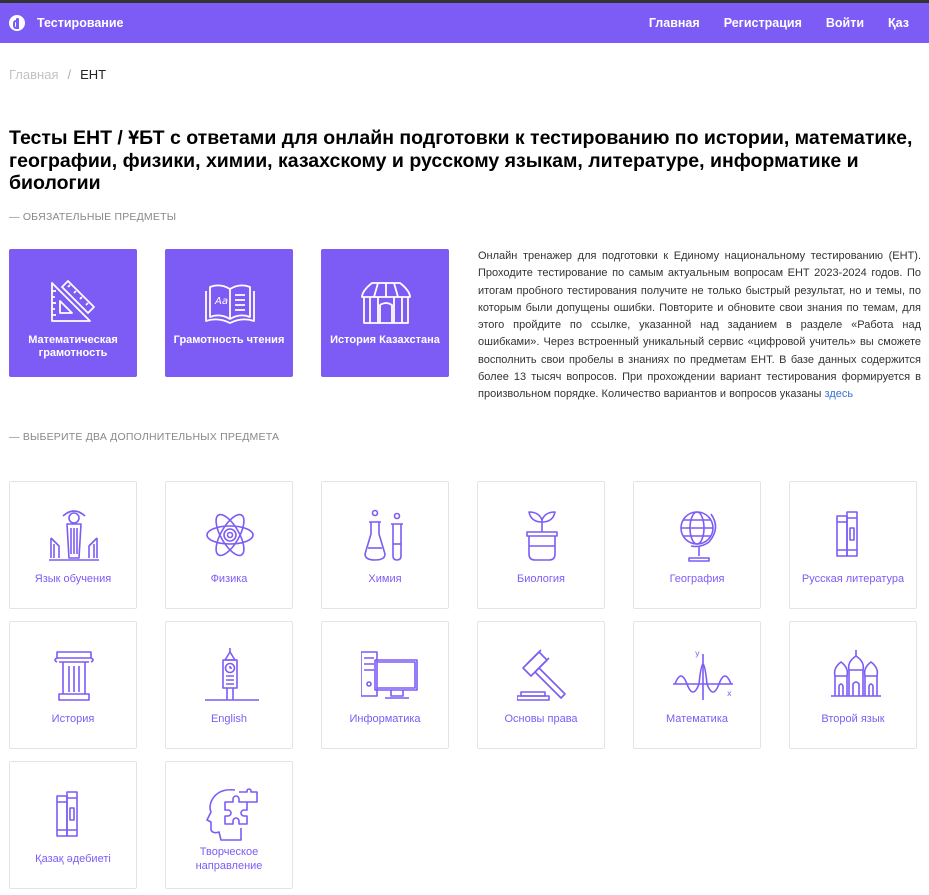 The height and width of the screenshot is (895, 929). I want to click on subject-card-law: Основы права, so click(541, 685).